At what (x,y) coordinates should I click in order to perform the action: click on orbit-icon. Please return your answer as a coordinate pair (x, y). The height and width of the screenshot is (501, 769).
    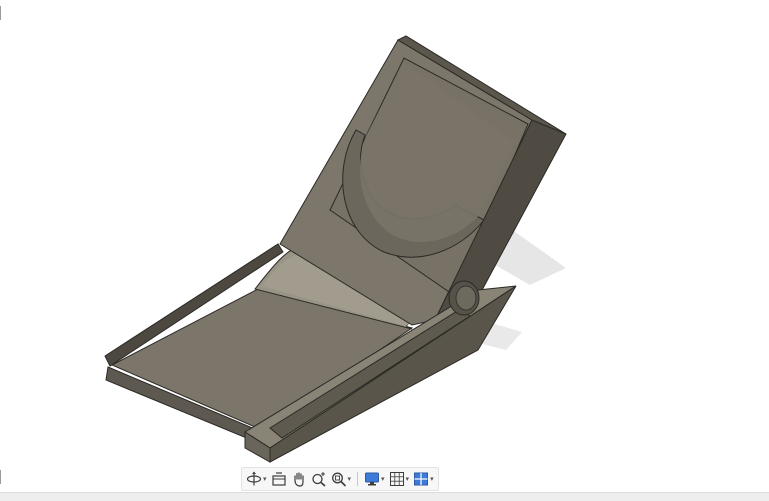
    Looking at the image, I should click on (254, 478).